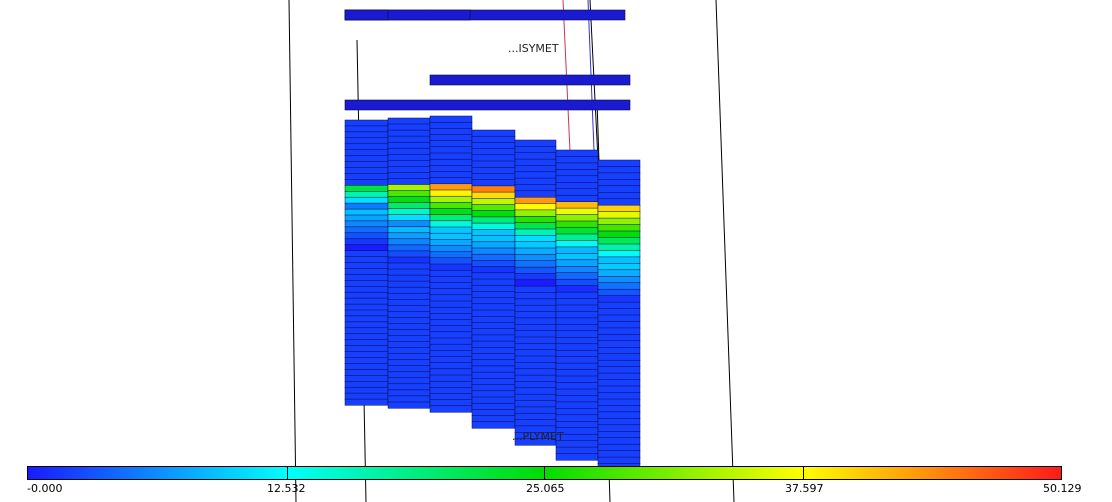 This screenshot has height=502, width=1112. What do you see at coordinates (538, 436) in the screenshot?
I see `well-label-bottom: ...PLYMET` at bounding box center [538, 436].